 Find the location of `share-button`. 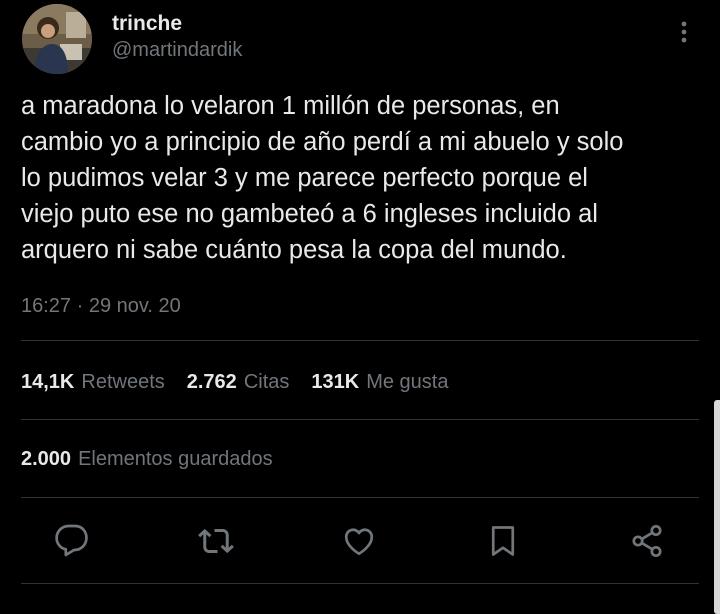

share-button is located at coordinates (647, 541).